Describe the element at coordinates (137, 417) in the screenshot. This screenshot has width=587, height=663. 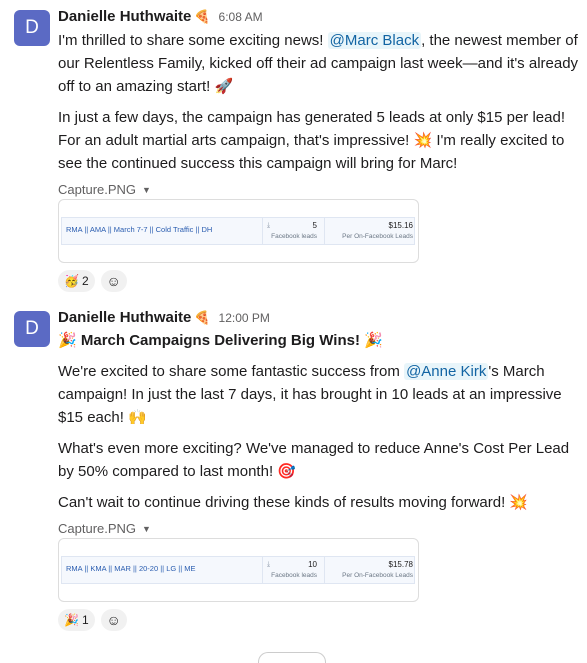
I see `raised-hands-icon: 🙌` at that location.